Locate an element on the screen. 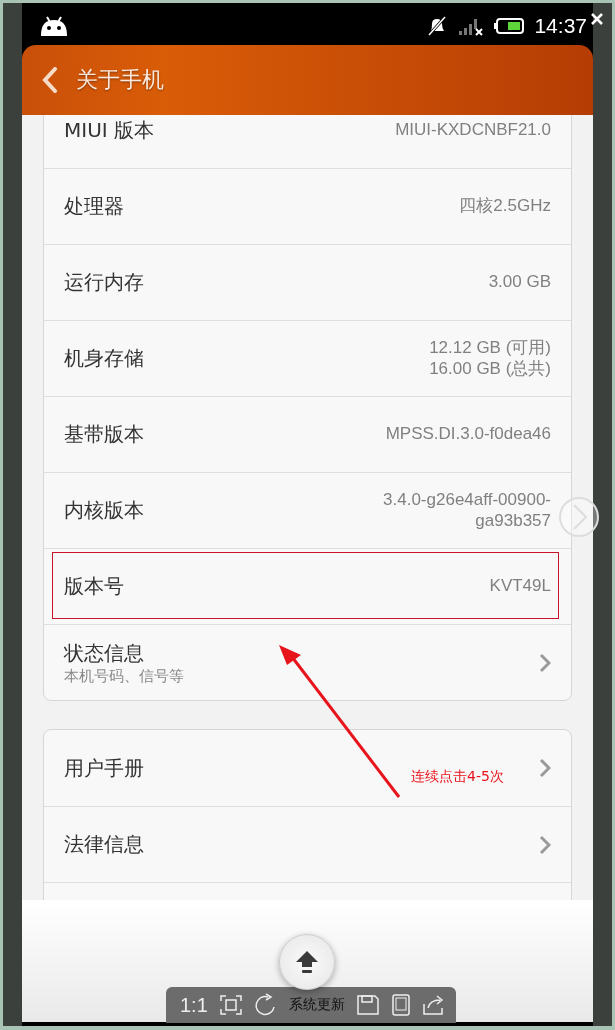 This screenshot has height=1030, width=615. row-label: MIUI 版本 is located at coordinates (109, 130).